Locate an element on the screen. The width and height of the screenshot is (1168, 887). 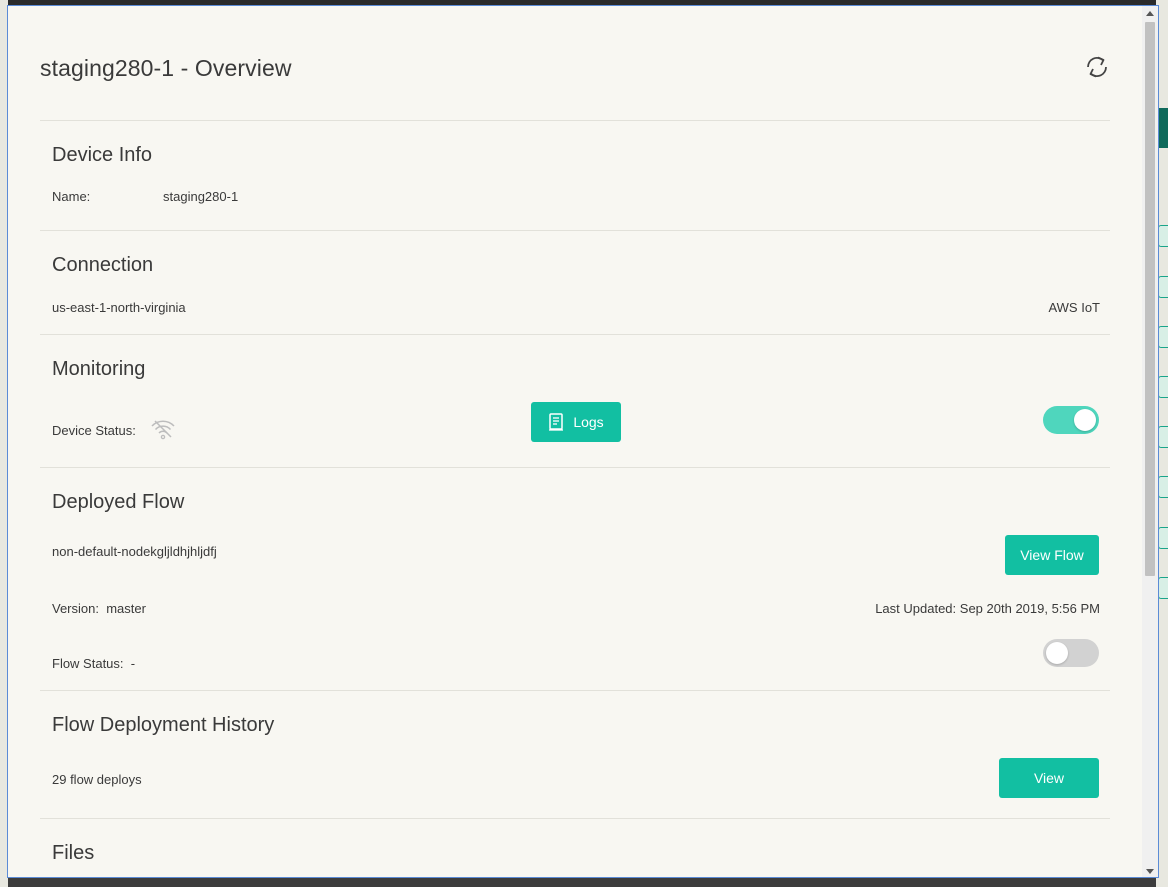
refresh-button is located at coordinates (1097, 67).